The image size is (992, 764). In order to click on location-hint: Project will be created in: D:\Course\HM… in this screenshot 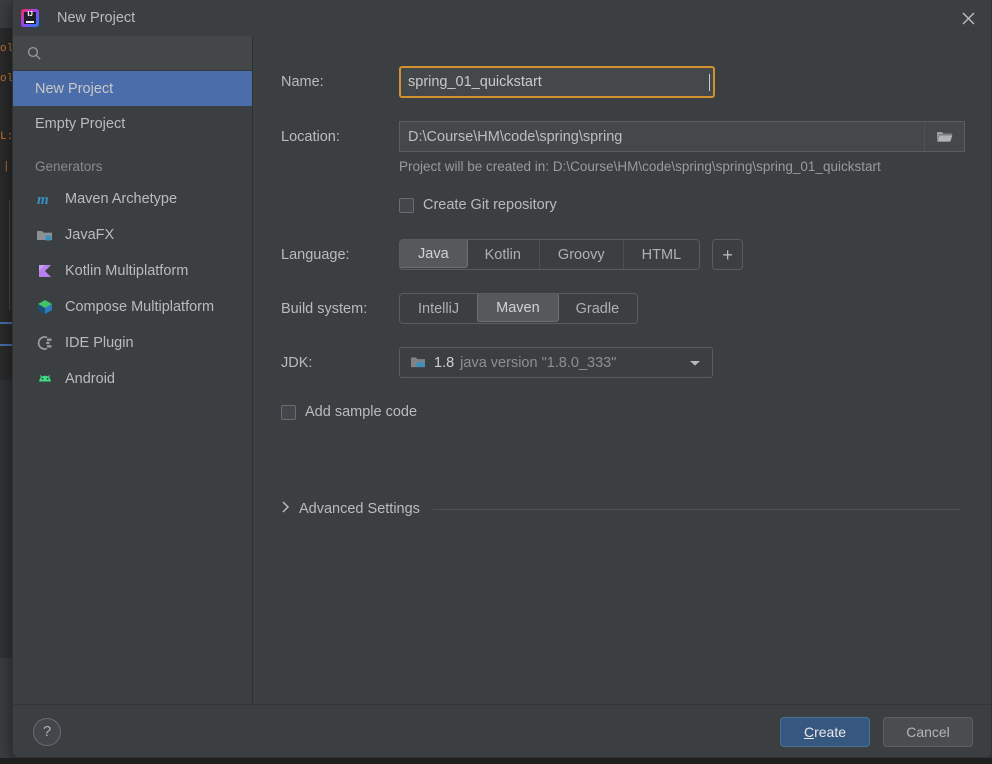, I will do `click(640, 166)`.